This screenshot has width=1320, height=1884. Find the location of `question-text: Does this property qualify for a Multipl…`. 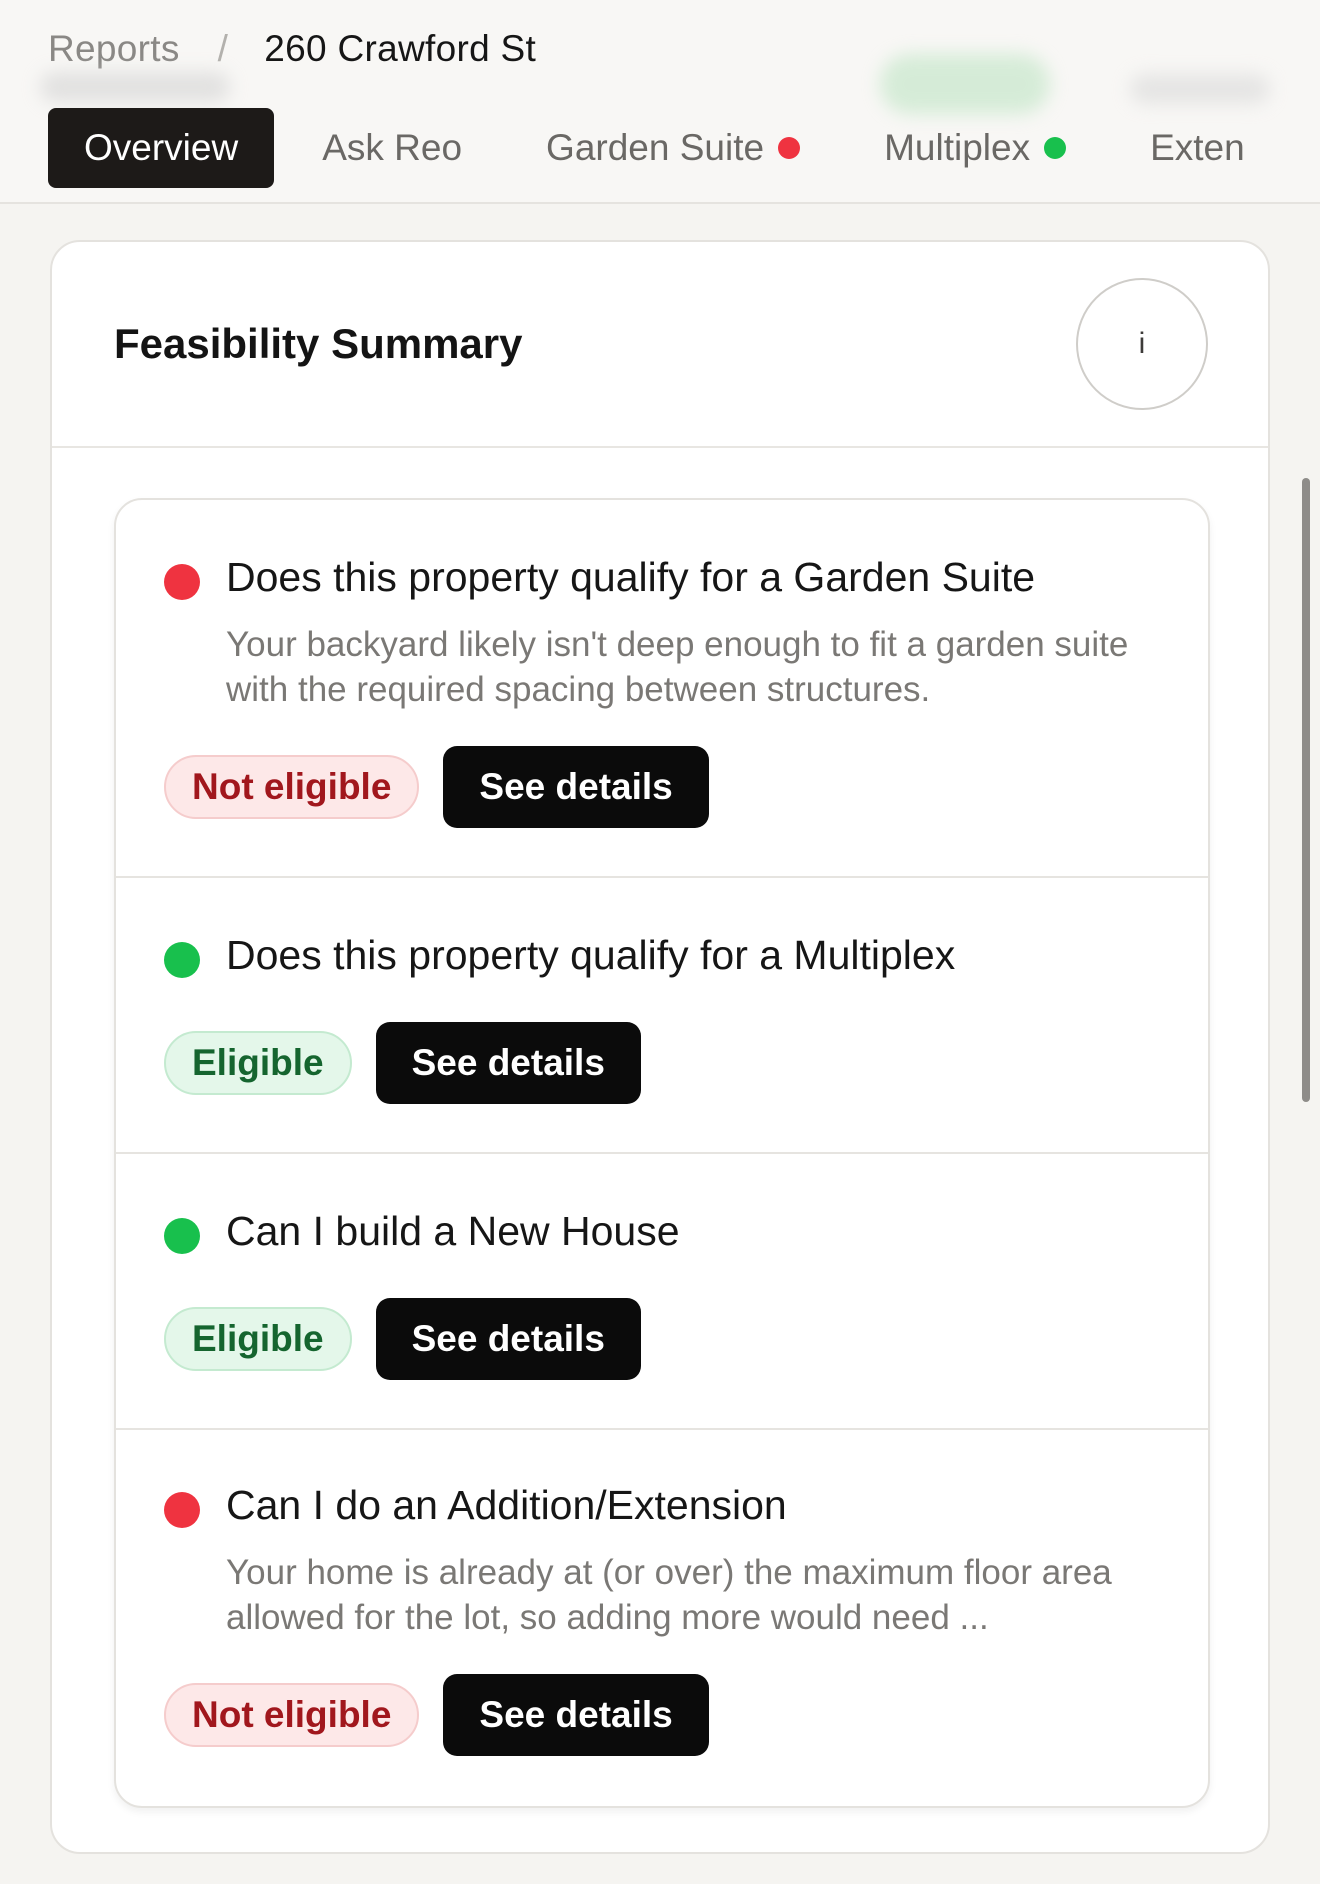

question-text: Does this property qualify for a Multipl… is located at coordinates (591, 955).